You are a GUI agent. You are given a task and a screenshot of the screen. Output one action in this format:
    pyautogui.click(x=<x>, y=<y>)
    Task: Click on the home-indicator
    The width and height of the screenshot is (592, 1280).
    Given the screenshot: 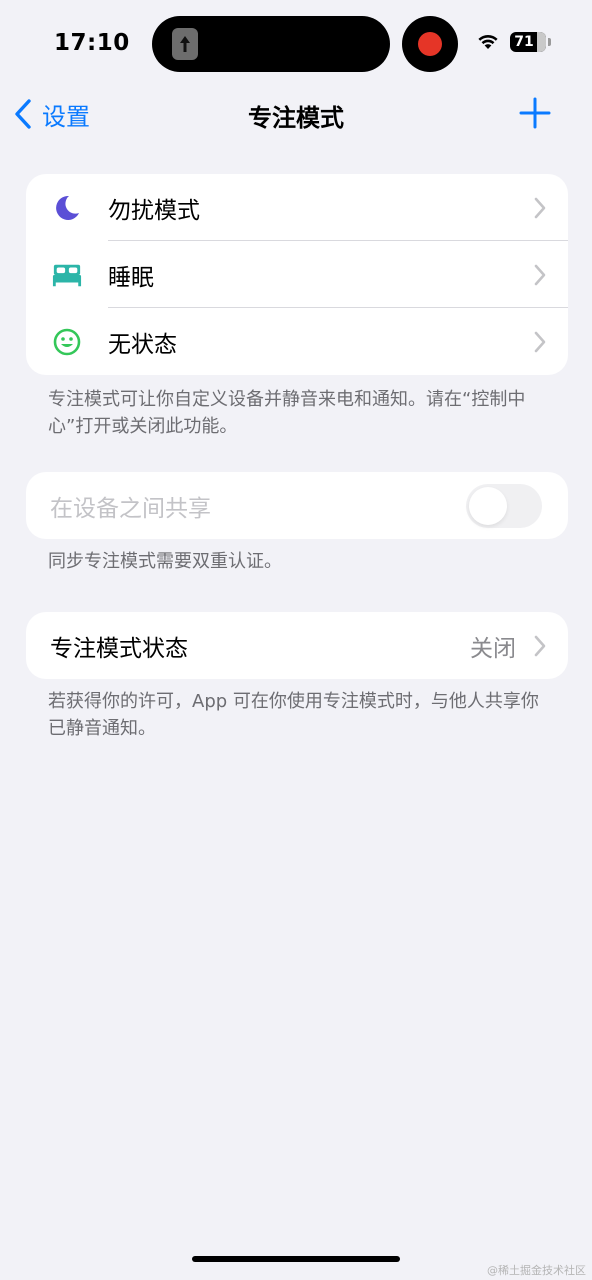 What is the action you would take?
    pyautogui.click(x=296, y=1259)
    